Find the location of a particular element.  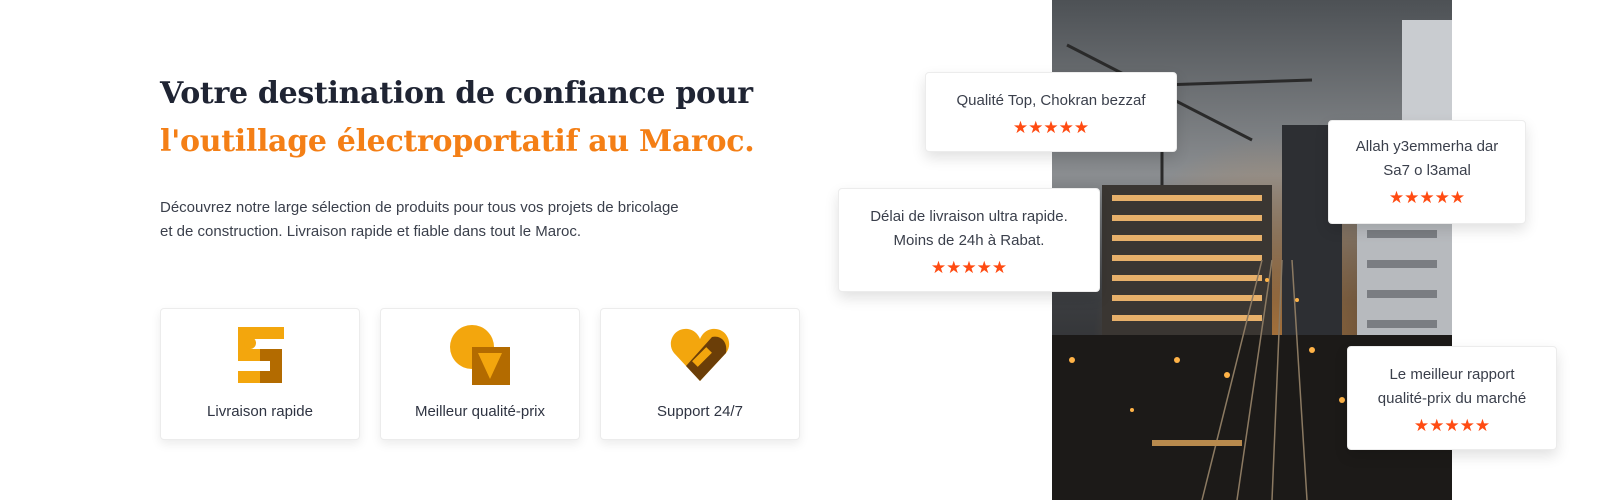

feature-card-qualite: Meilleur qualité-prix is located at coordinates (480, 374).